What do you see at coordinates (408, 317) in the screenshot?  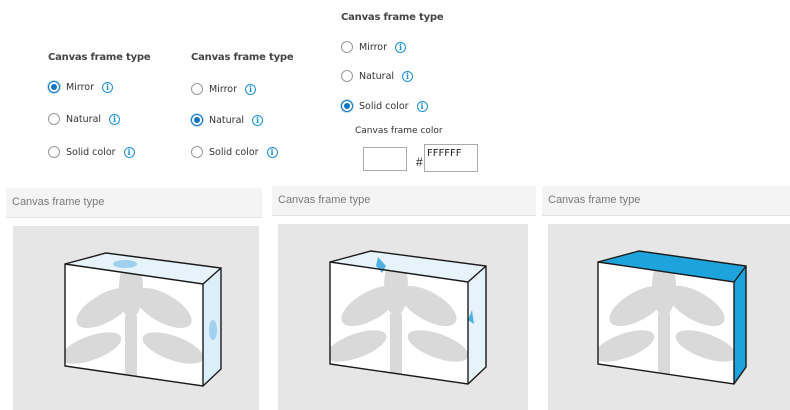 I see `canvas-natural-illustration` at bounding box center [408, 317].